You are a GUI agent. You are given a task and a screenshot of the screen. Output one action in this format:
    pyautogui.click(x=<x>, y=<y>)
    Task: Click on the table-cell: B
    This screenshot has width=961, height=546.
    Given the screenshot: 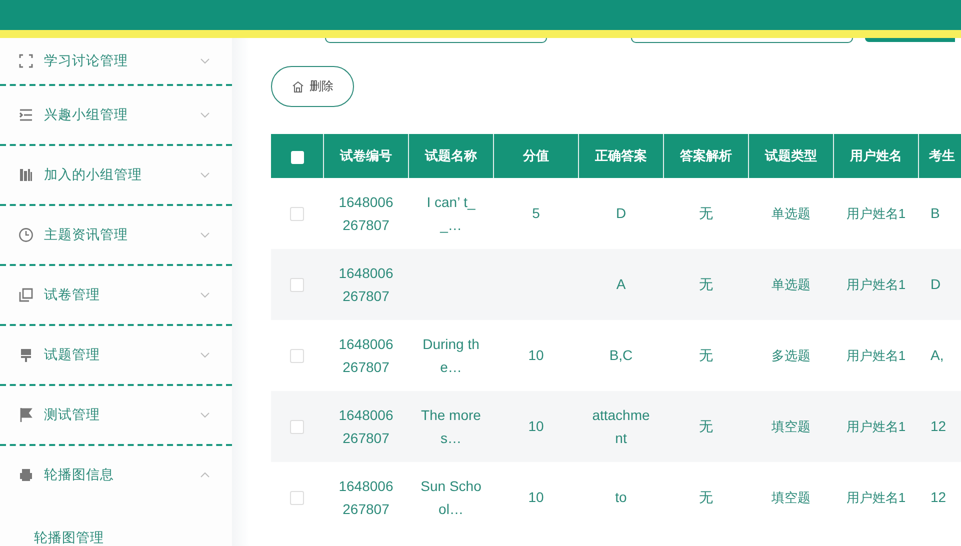 What is the action you would take?
    pyautogui.click(x=939, y=213)
    